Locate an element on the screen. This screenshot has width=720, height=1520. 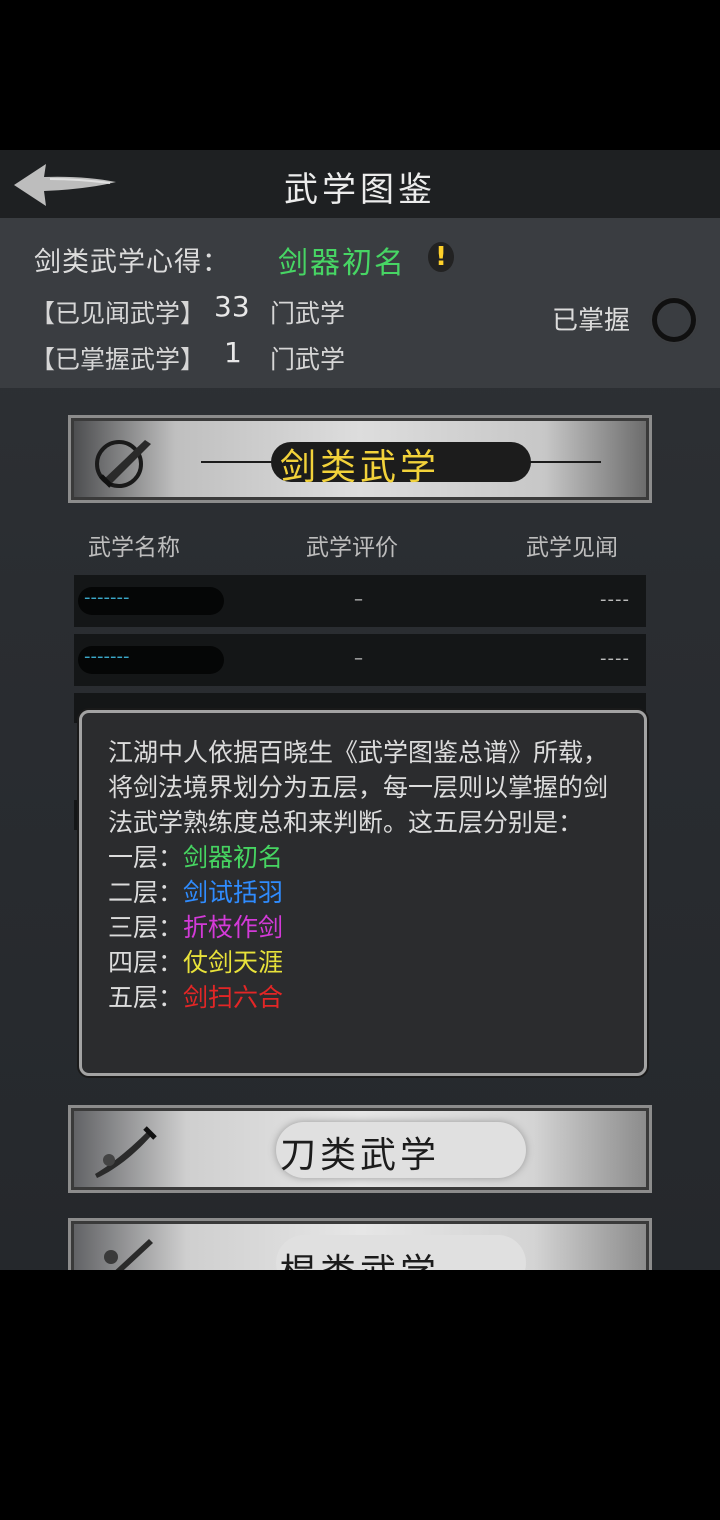
column-header-rating: 武学评价 is located at coordinates (352, 548).